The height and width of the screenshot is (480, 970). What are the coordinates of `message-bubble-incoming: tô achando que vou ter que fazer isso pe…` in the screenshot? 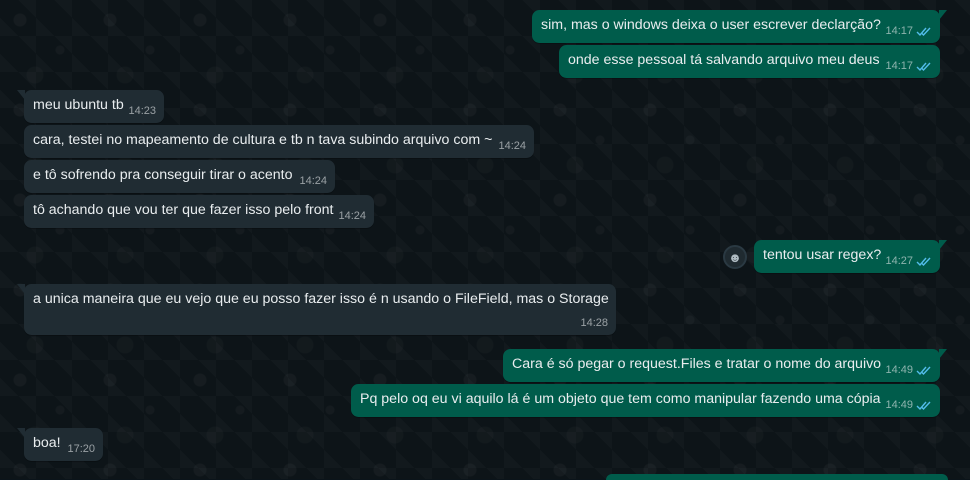 It's located at (199, 211).